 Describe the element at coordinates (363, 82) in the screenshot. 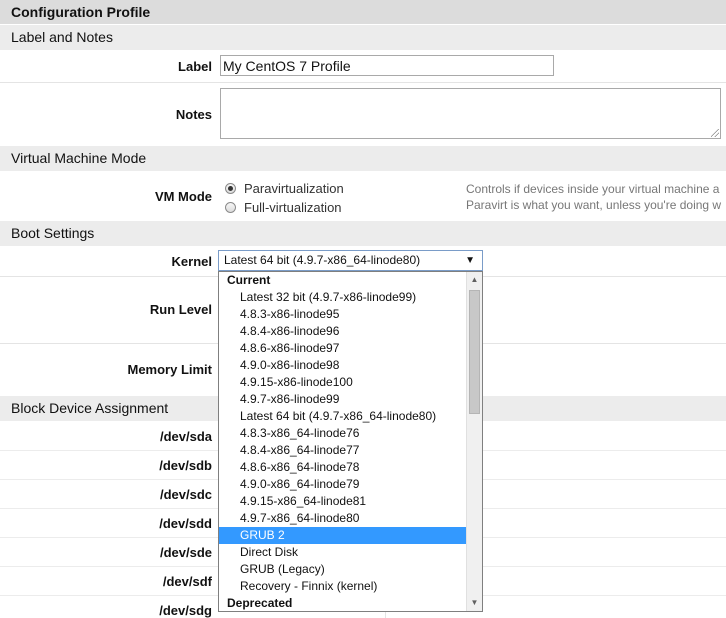

I see `divider` at that location.